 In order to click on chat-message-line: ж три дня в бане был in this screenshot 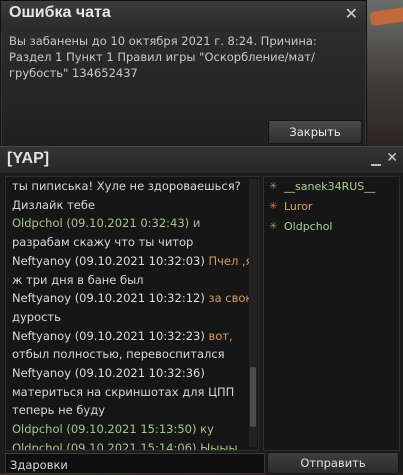, I will do `click(132, 280)`.